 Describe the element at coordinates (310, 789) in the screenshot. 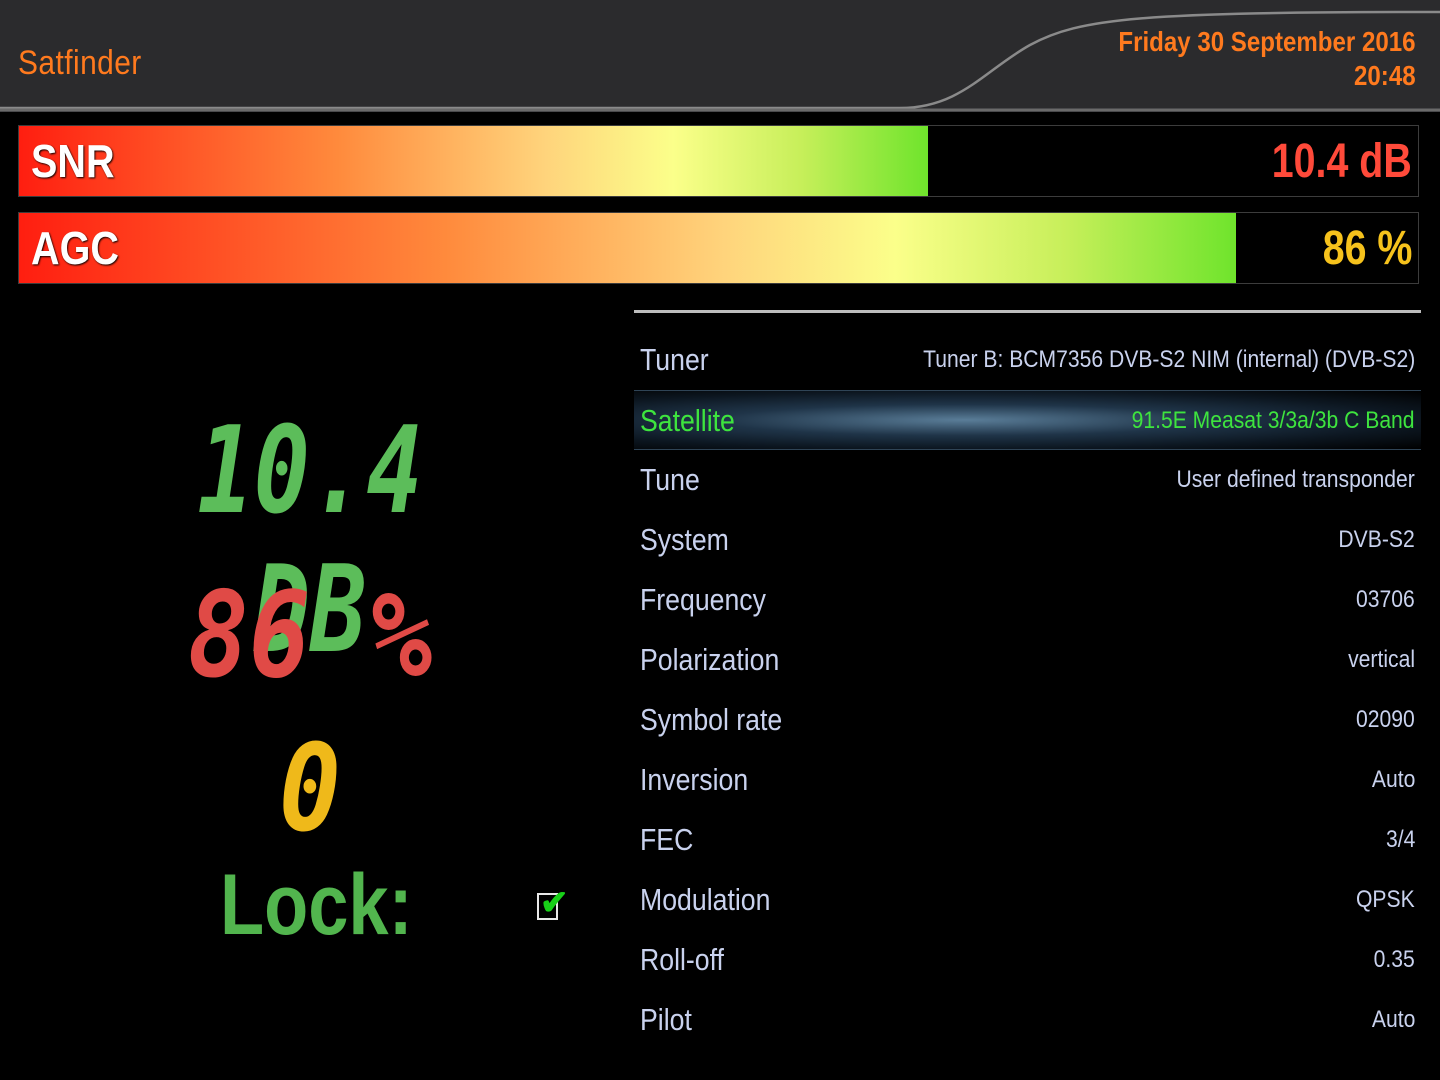

I see `ber-big-readout: 0` at that location.